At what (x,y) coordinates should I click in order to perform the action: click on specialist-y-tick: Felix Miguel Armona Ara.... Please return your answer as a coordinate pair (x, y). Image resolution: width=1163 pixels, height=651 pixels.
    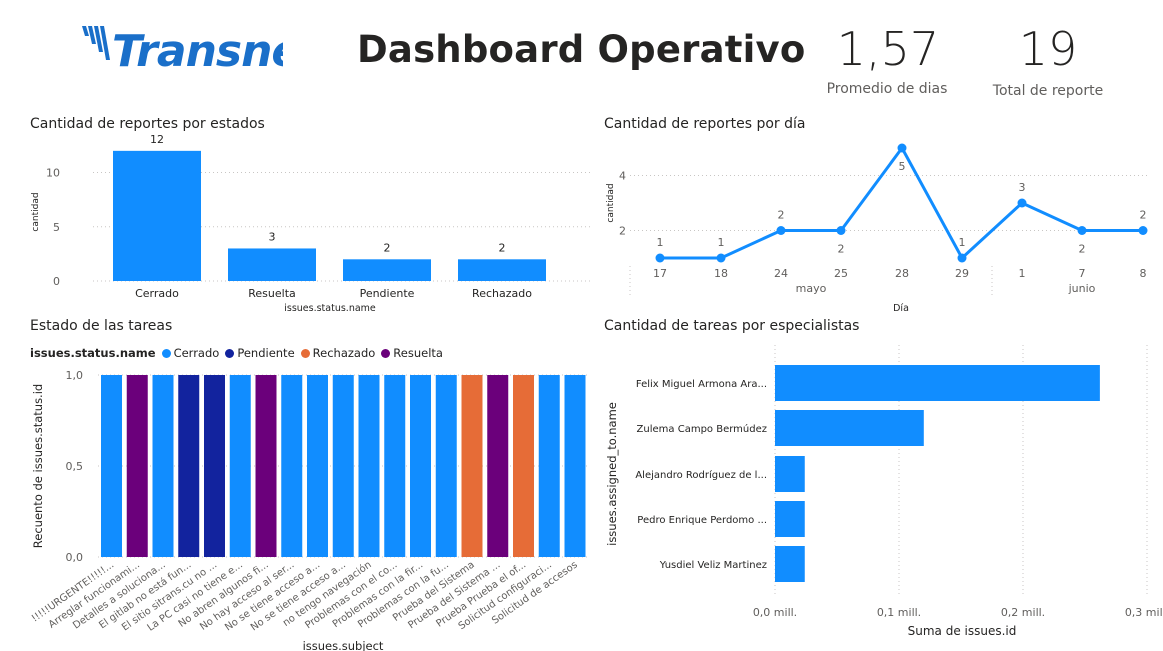
    Looking at the image, I should click on (701, 384).